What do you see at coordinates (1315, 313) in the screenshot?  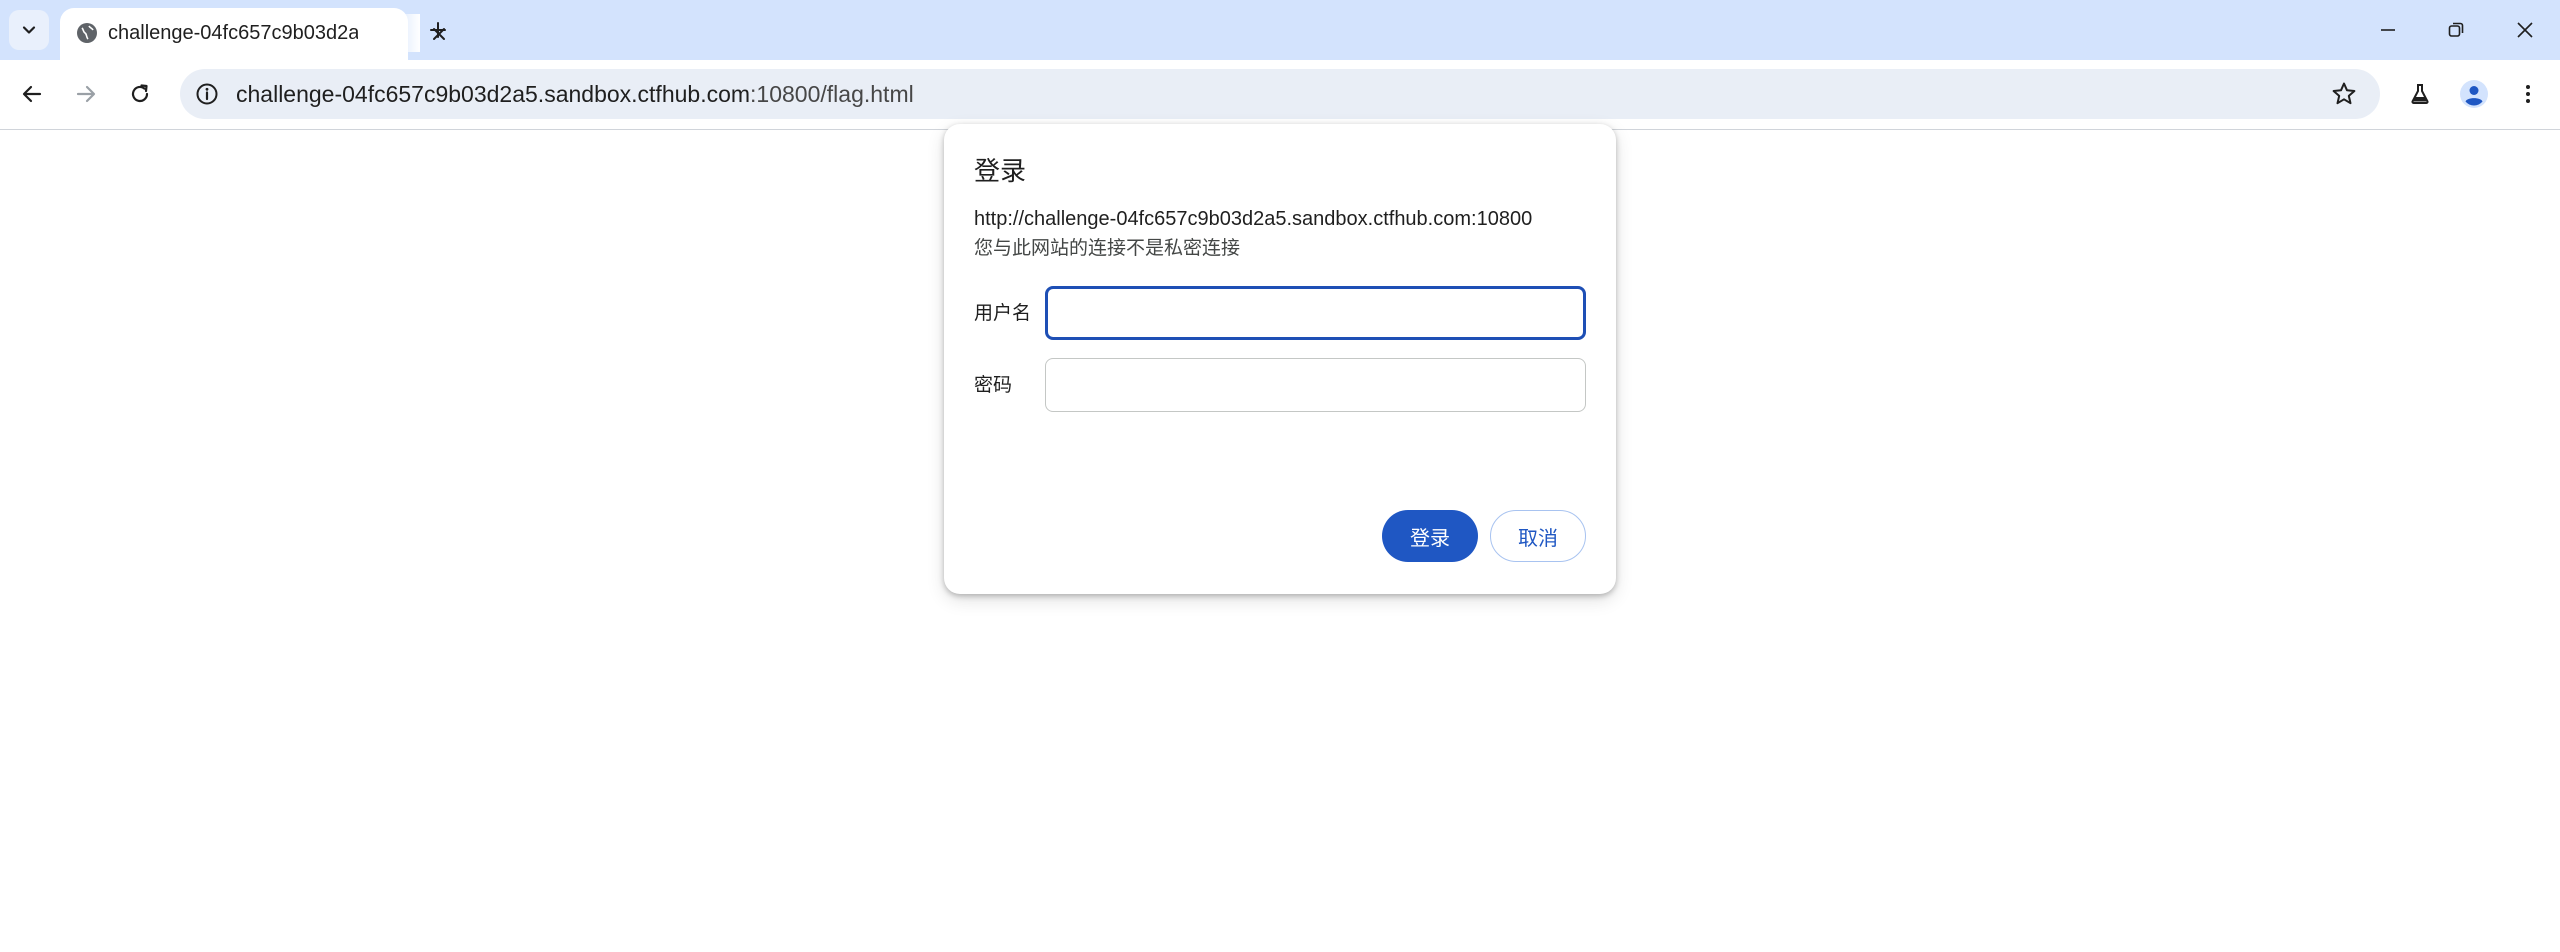 I see `username-input` at bounding box center [1315, 313].